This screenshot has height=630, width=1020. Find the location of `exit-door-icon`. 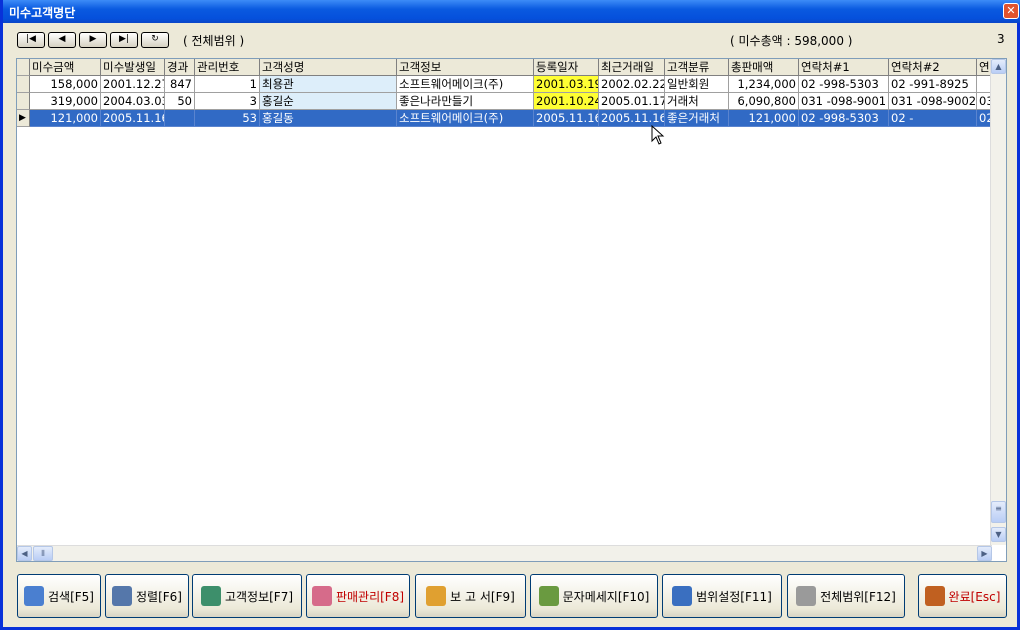

exit-door-icon is located at coordinates (934, 596).